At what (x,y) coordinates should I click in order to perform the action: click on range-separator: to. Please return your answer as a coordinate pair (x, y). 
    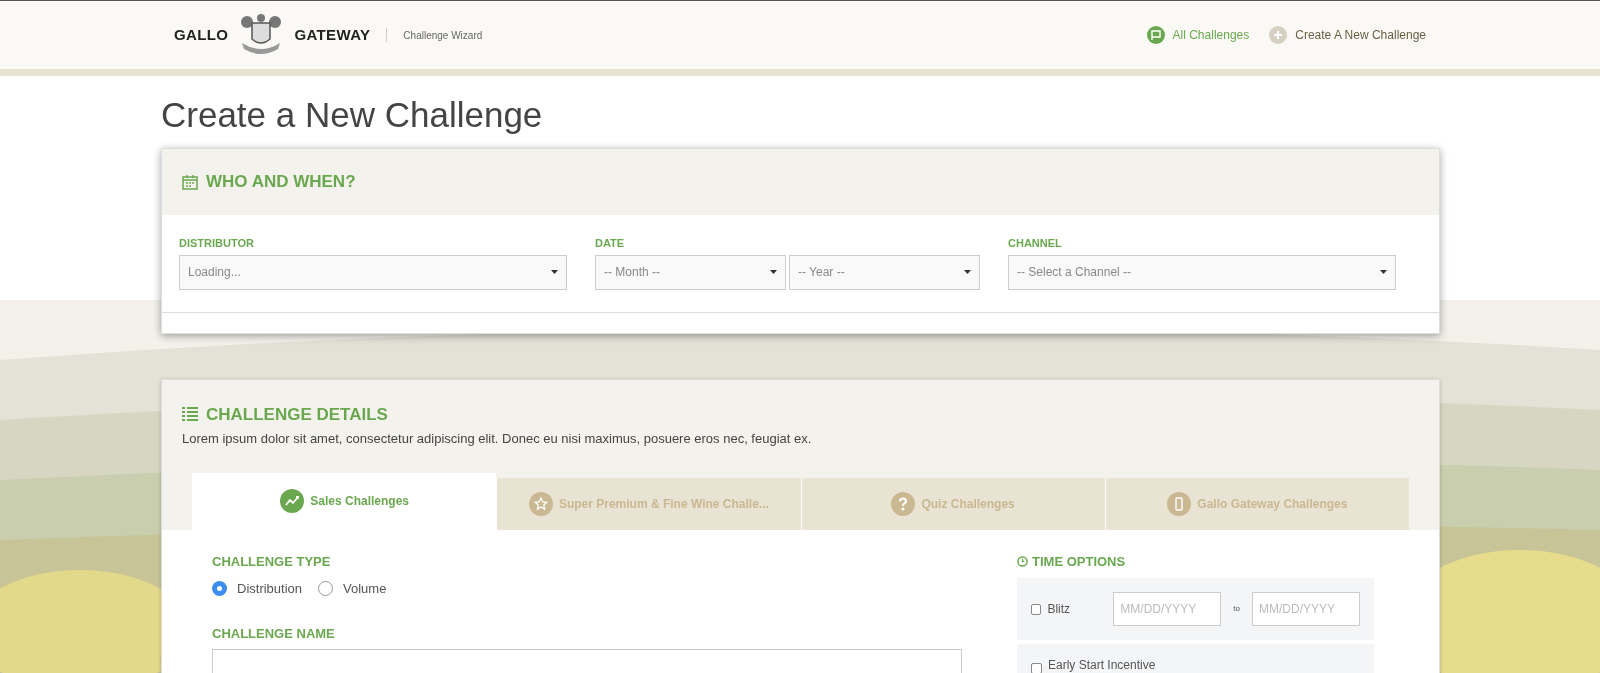
    Looking at the image, I should click on (1236, 609).